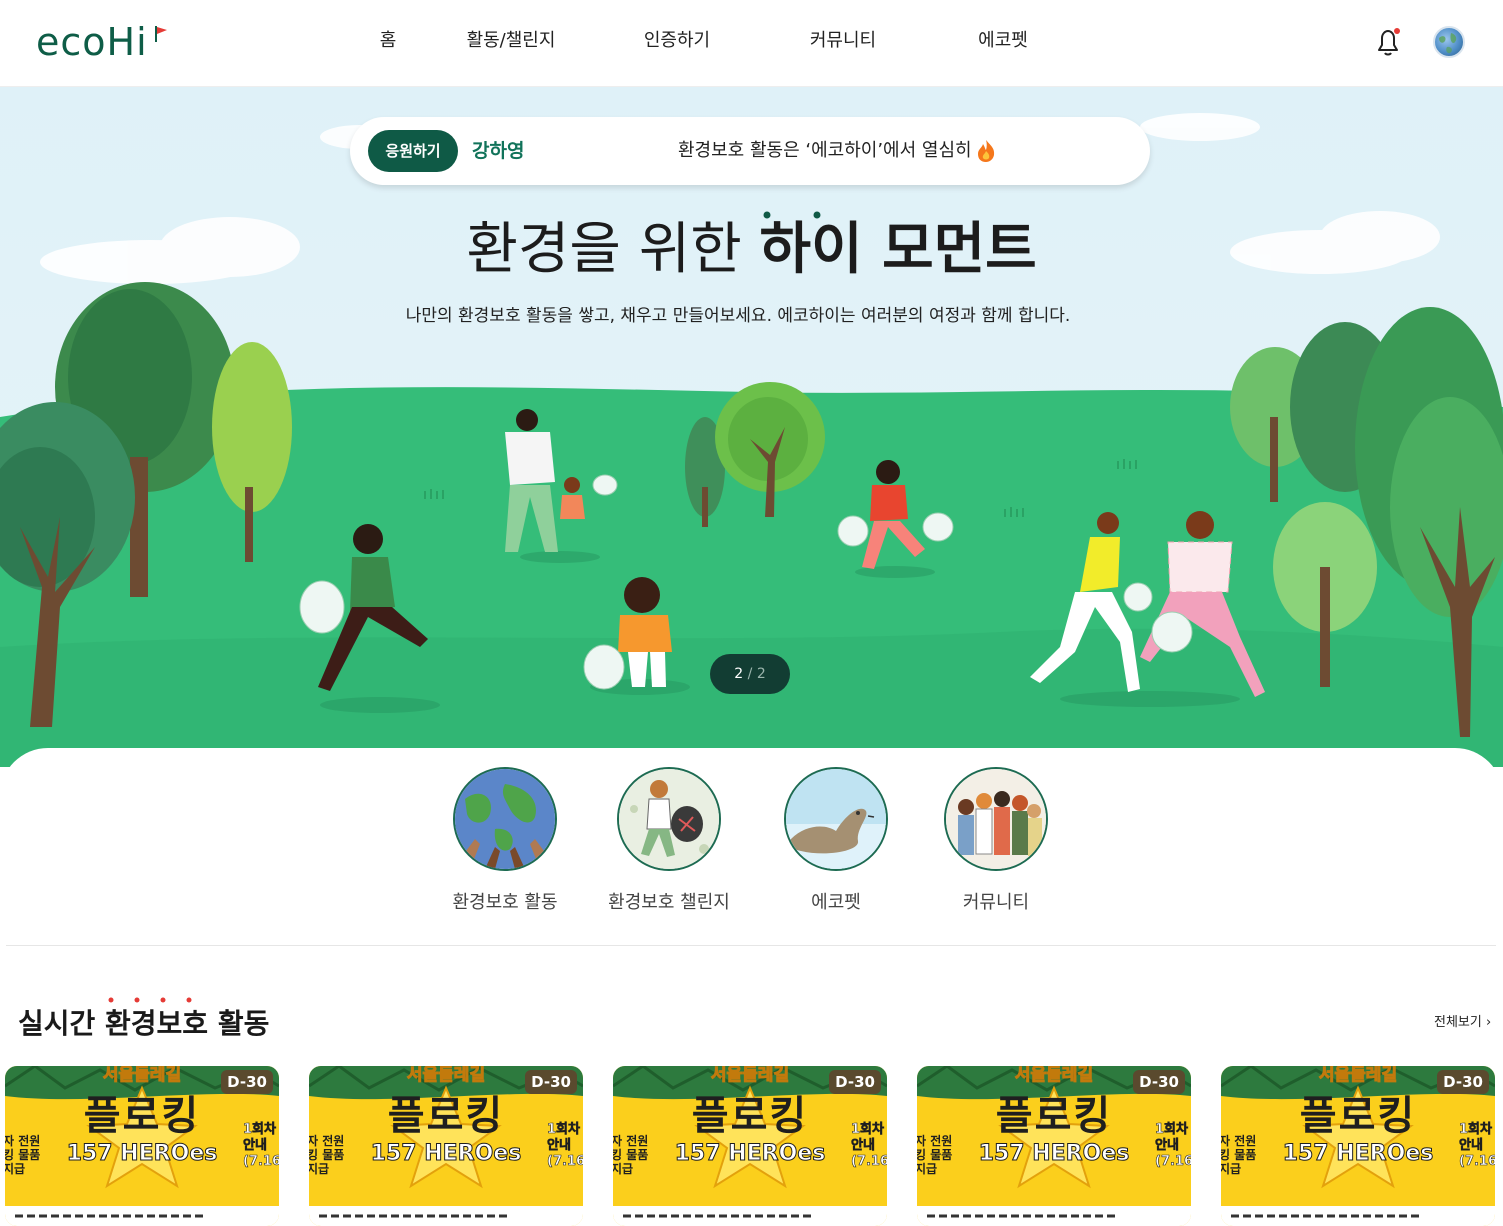 The image size is (1503, 1226). What do you see at coordinates (150, 1000) in the screenshot?
I see `title-accent-dots` at bounding box center [150, 1000].